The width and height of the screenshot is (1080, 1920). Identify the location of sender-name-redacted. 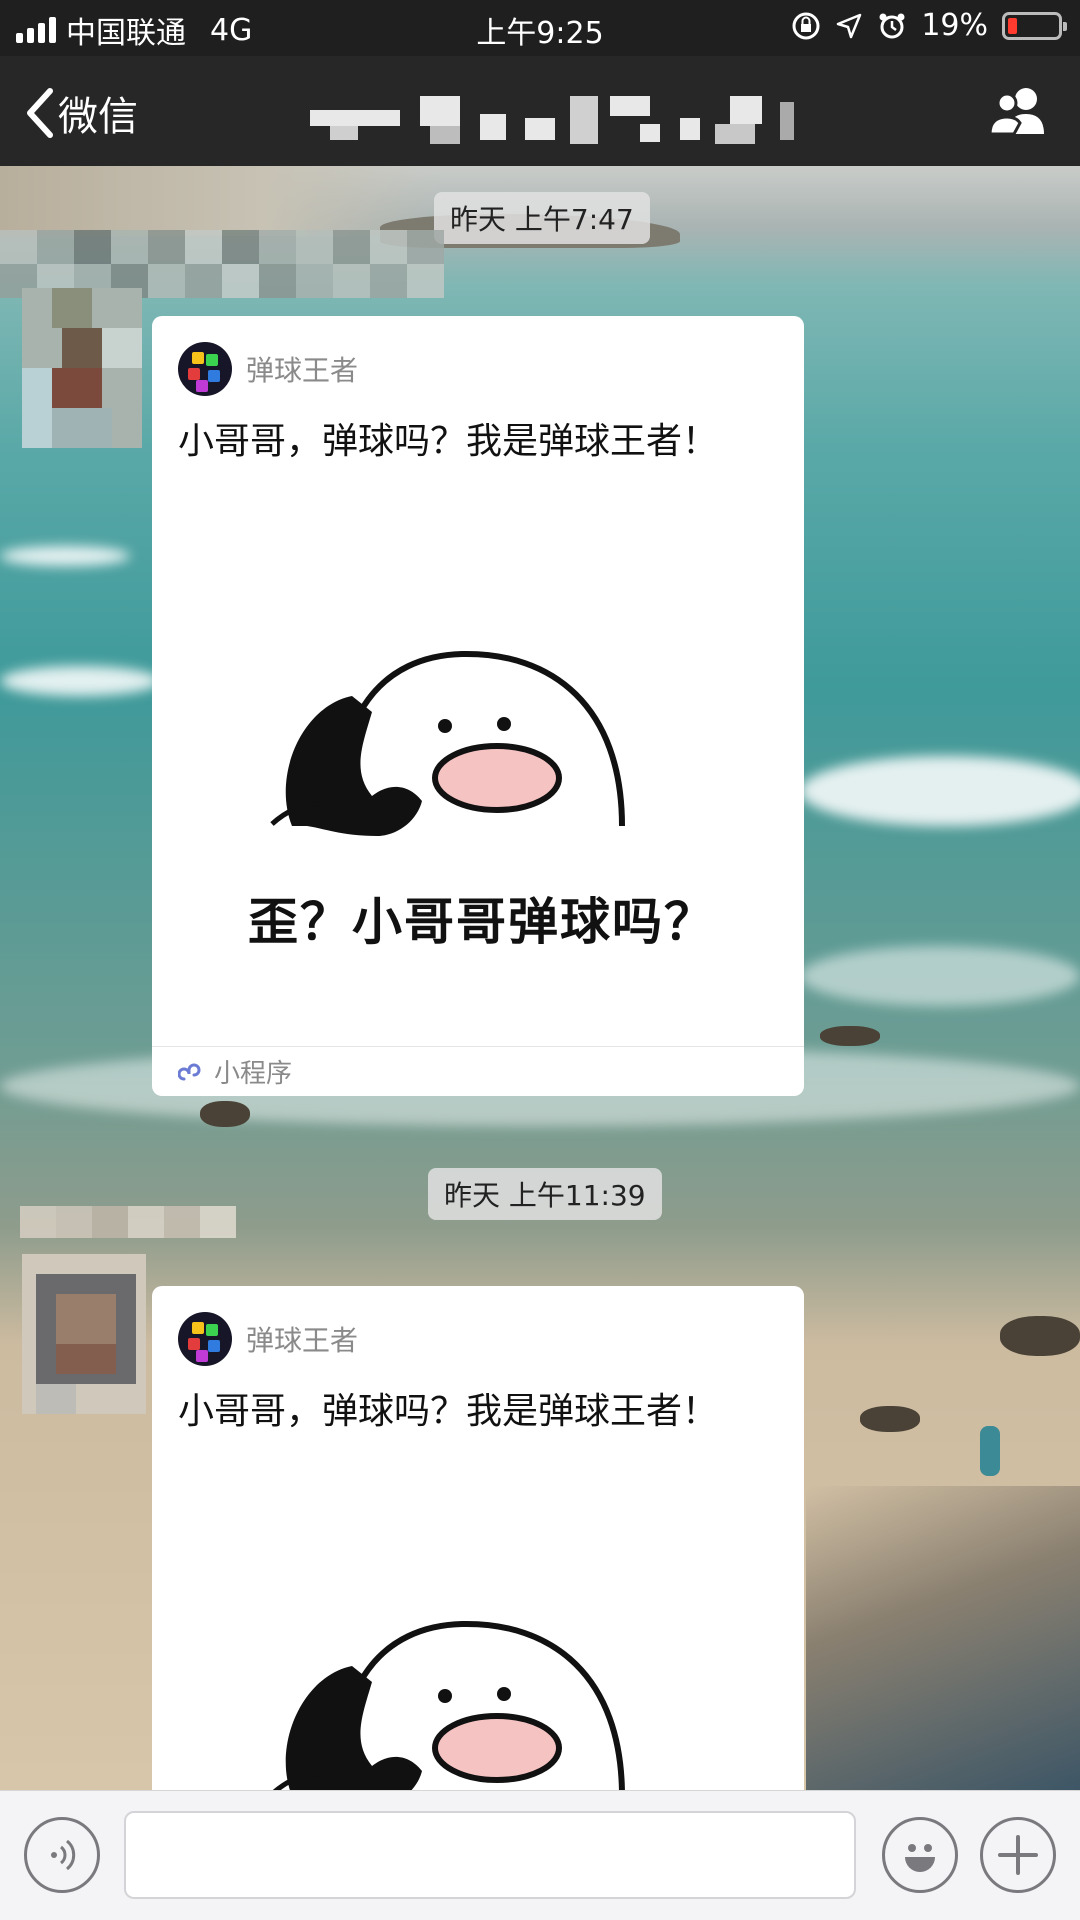
(128, 1222).